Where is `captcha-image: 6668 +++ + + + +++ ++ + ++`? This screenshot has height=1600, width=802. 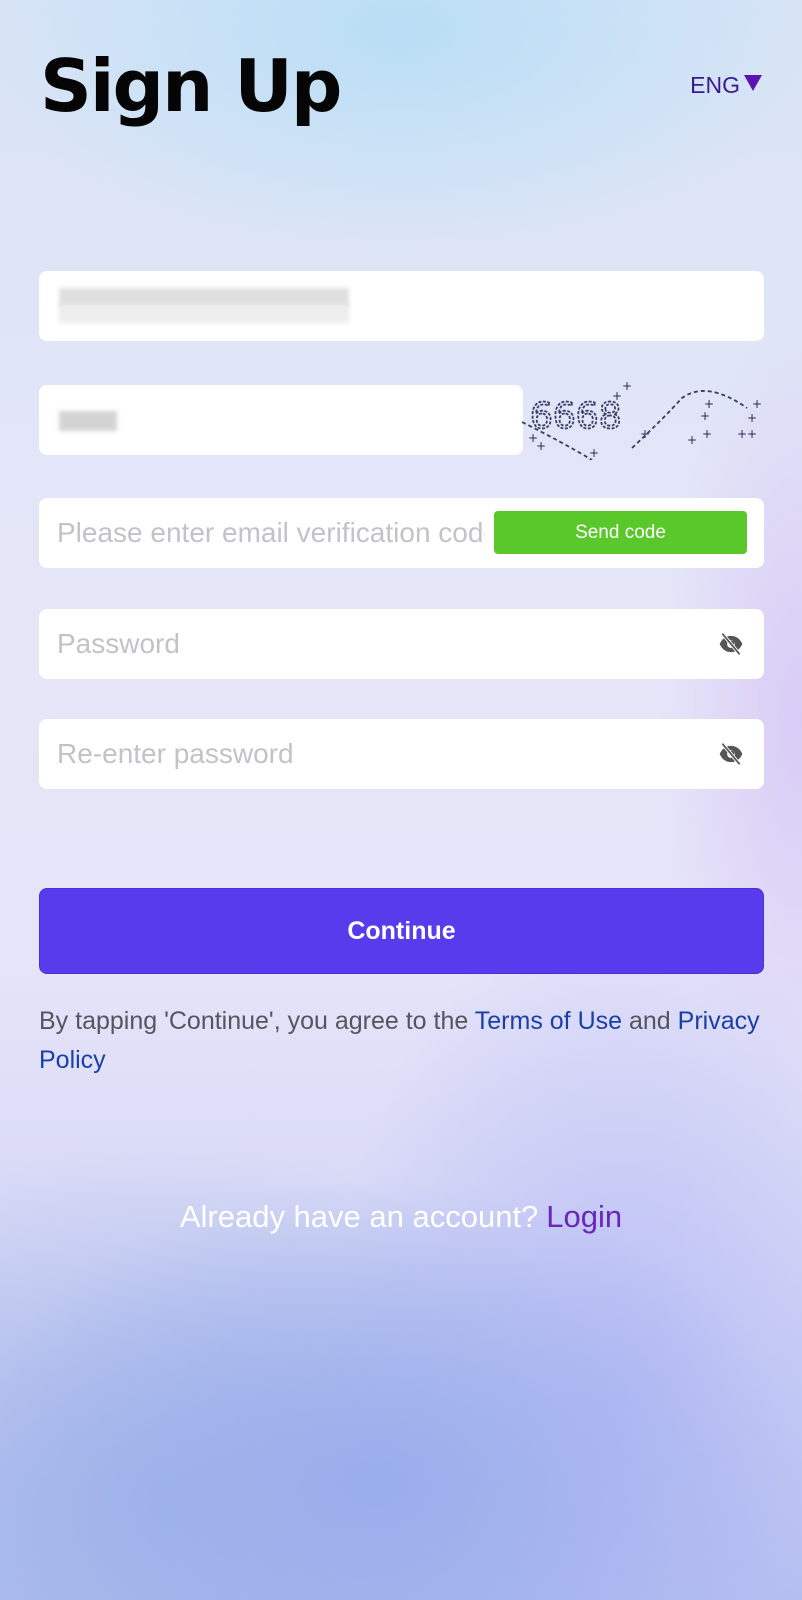
captcha-image: 6668 +++ + + + +++ ++ + ++ is located at coordinates (644, 420).